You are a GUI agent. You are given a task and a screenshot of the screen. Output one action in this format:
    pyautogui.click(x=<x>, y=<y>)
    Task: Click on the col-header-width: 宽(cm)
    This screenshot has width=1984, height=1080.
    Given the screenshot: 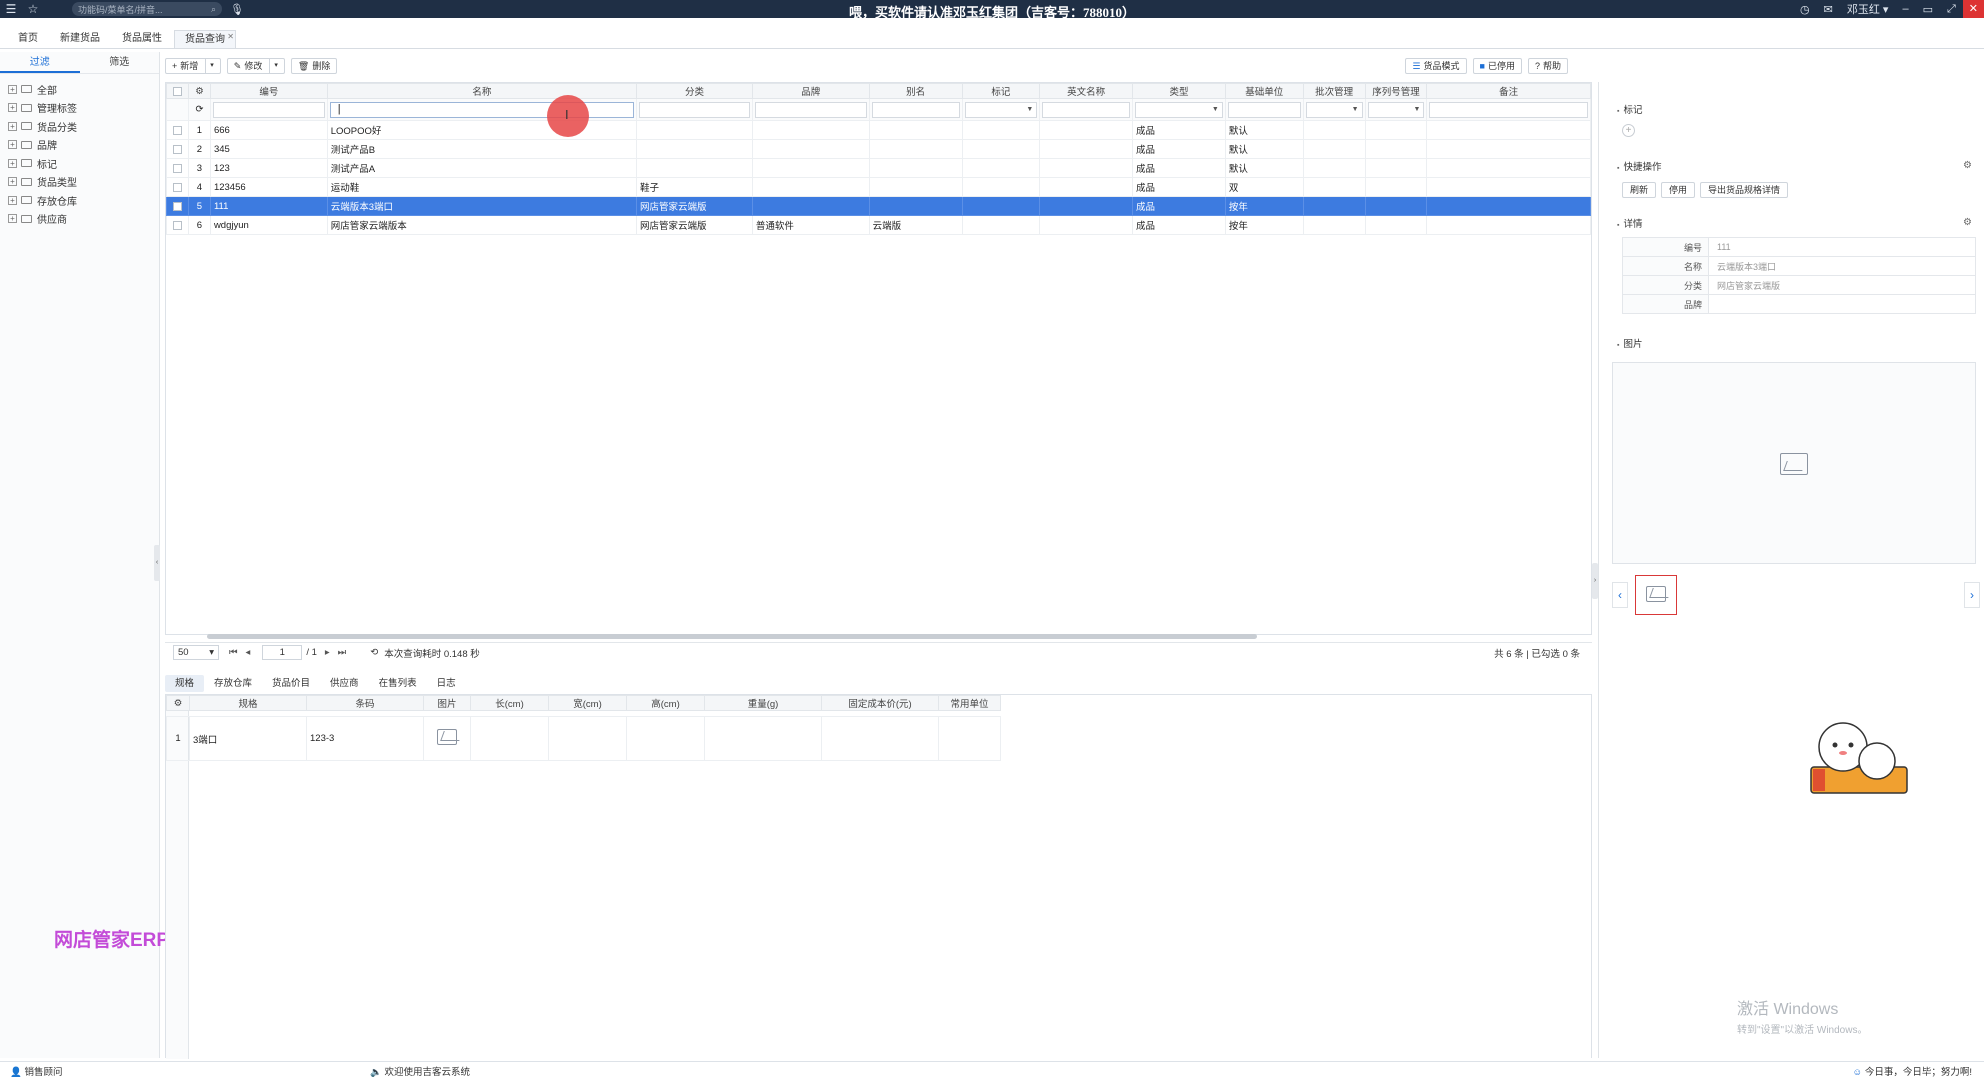 What is the action you would take?
    pyautogui.click(x=587, y=703)
    